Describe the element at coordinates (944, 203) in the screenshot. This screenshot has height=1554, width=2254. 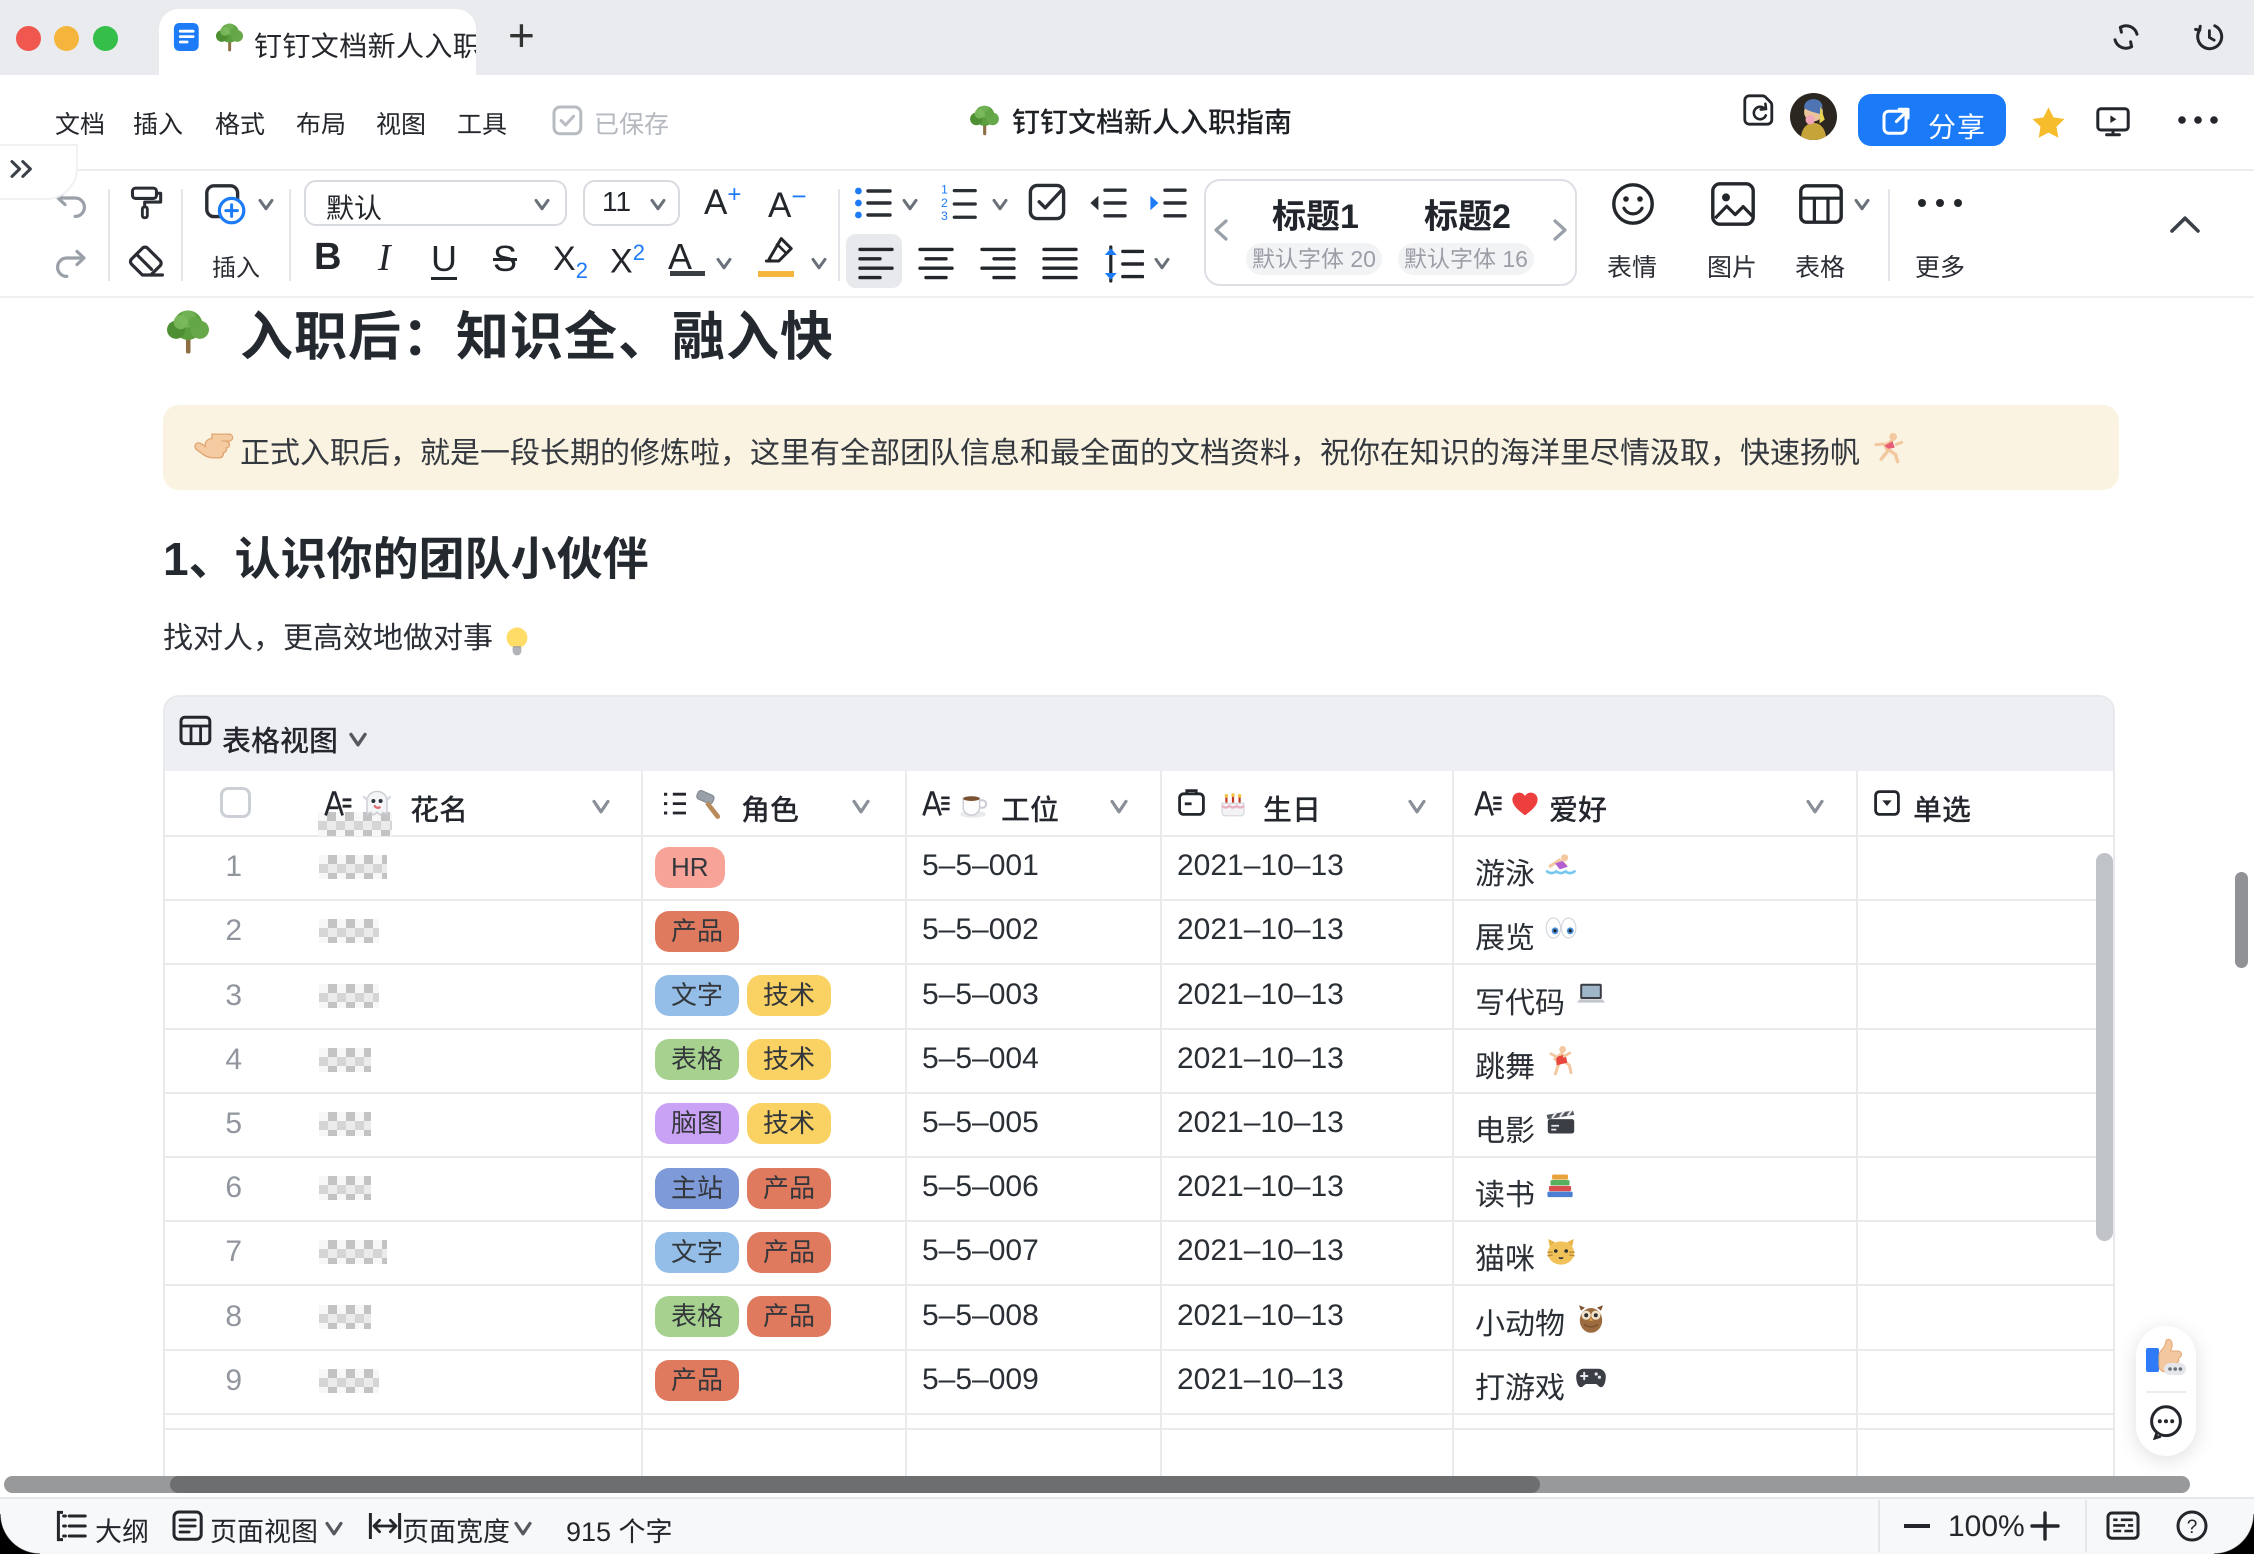
I see `svg-text: 2` at that location.